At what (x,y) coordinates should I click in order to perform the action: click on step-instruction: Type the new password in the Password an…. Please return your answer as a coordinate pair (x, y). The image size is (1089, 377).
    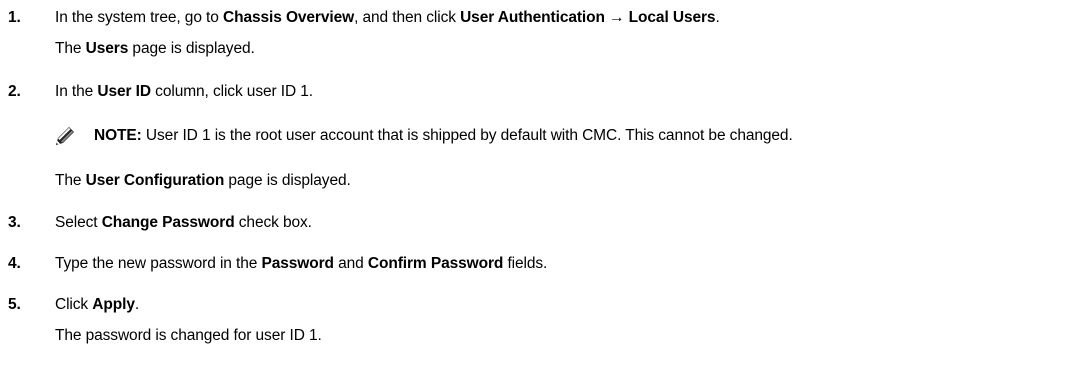
    Looking at the image, I should click on (301, 263).